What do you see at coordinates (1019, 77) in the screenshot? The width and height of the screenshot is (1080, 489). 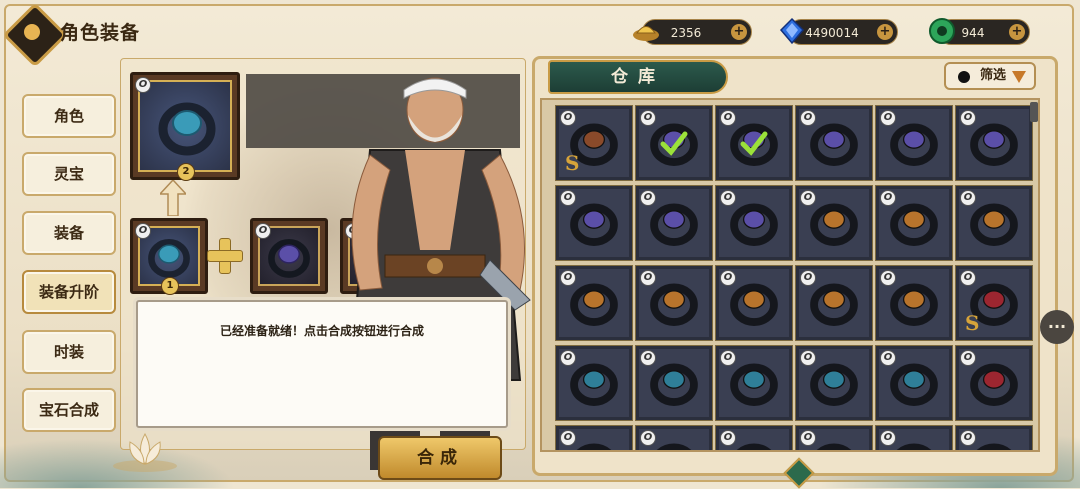 I see `dropdown-arrow-icon` at bounding box center [1019, 77].